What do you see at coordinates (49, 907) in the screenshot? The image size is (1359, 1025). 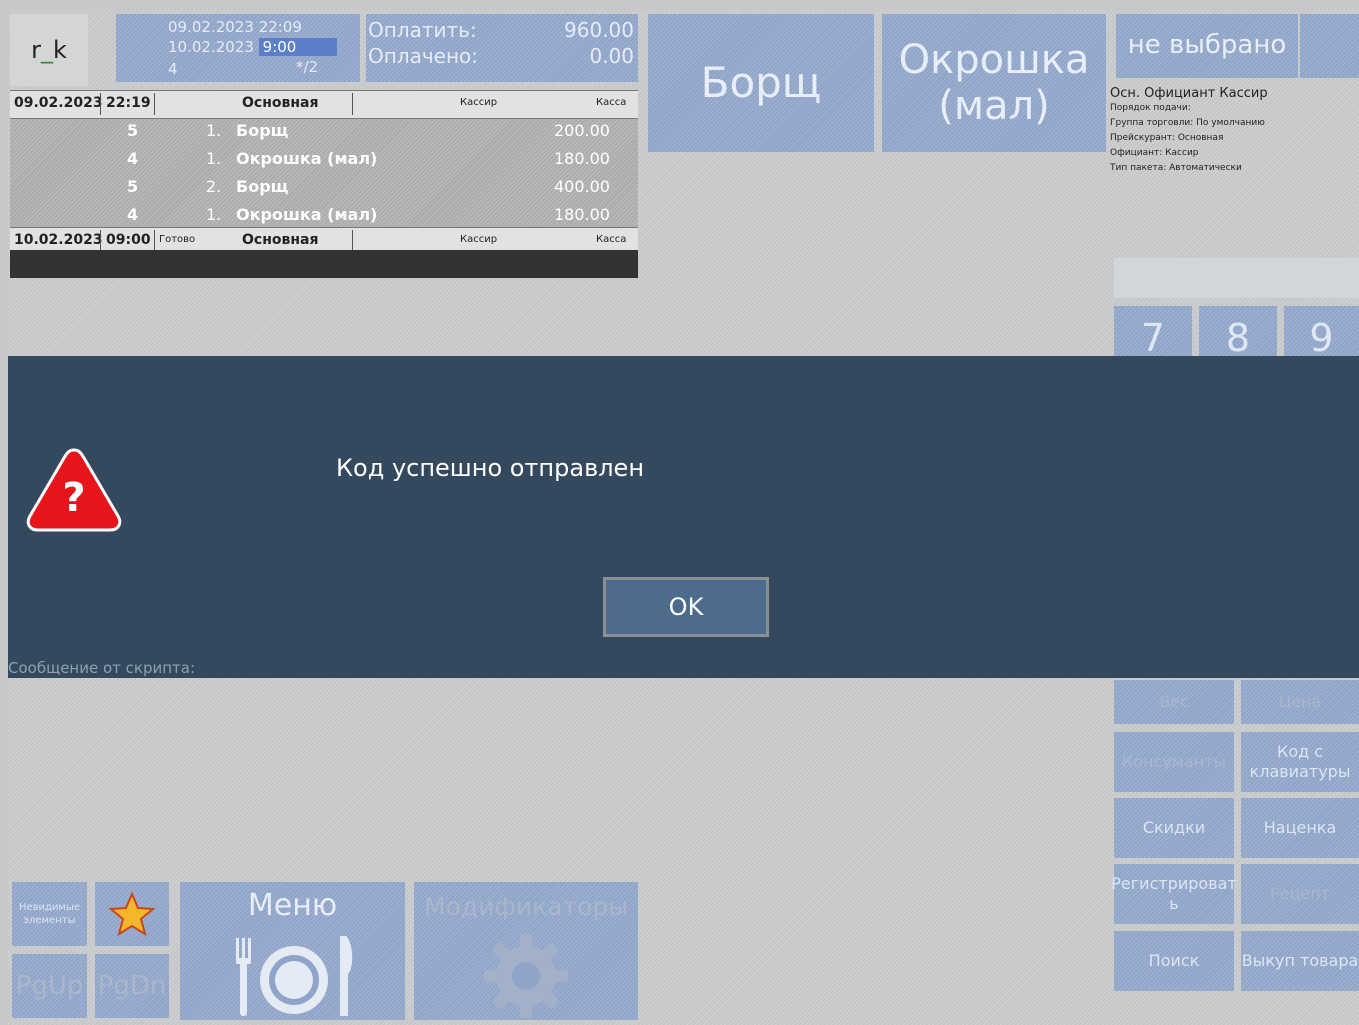 I see `button-label-line1: Невидимые` at bounding box center [49, 907].